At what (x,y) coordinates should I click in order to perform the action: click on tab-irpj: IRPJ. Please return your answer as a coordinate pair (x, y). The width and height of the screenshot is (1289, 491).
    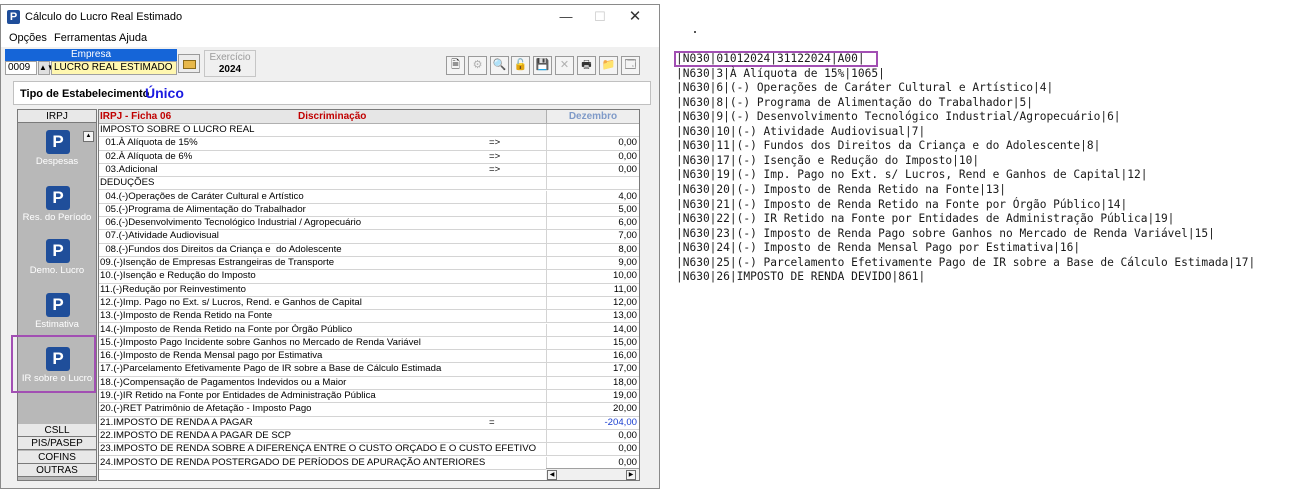
    Looking at the image, I should click on (57, 116).